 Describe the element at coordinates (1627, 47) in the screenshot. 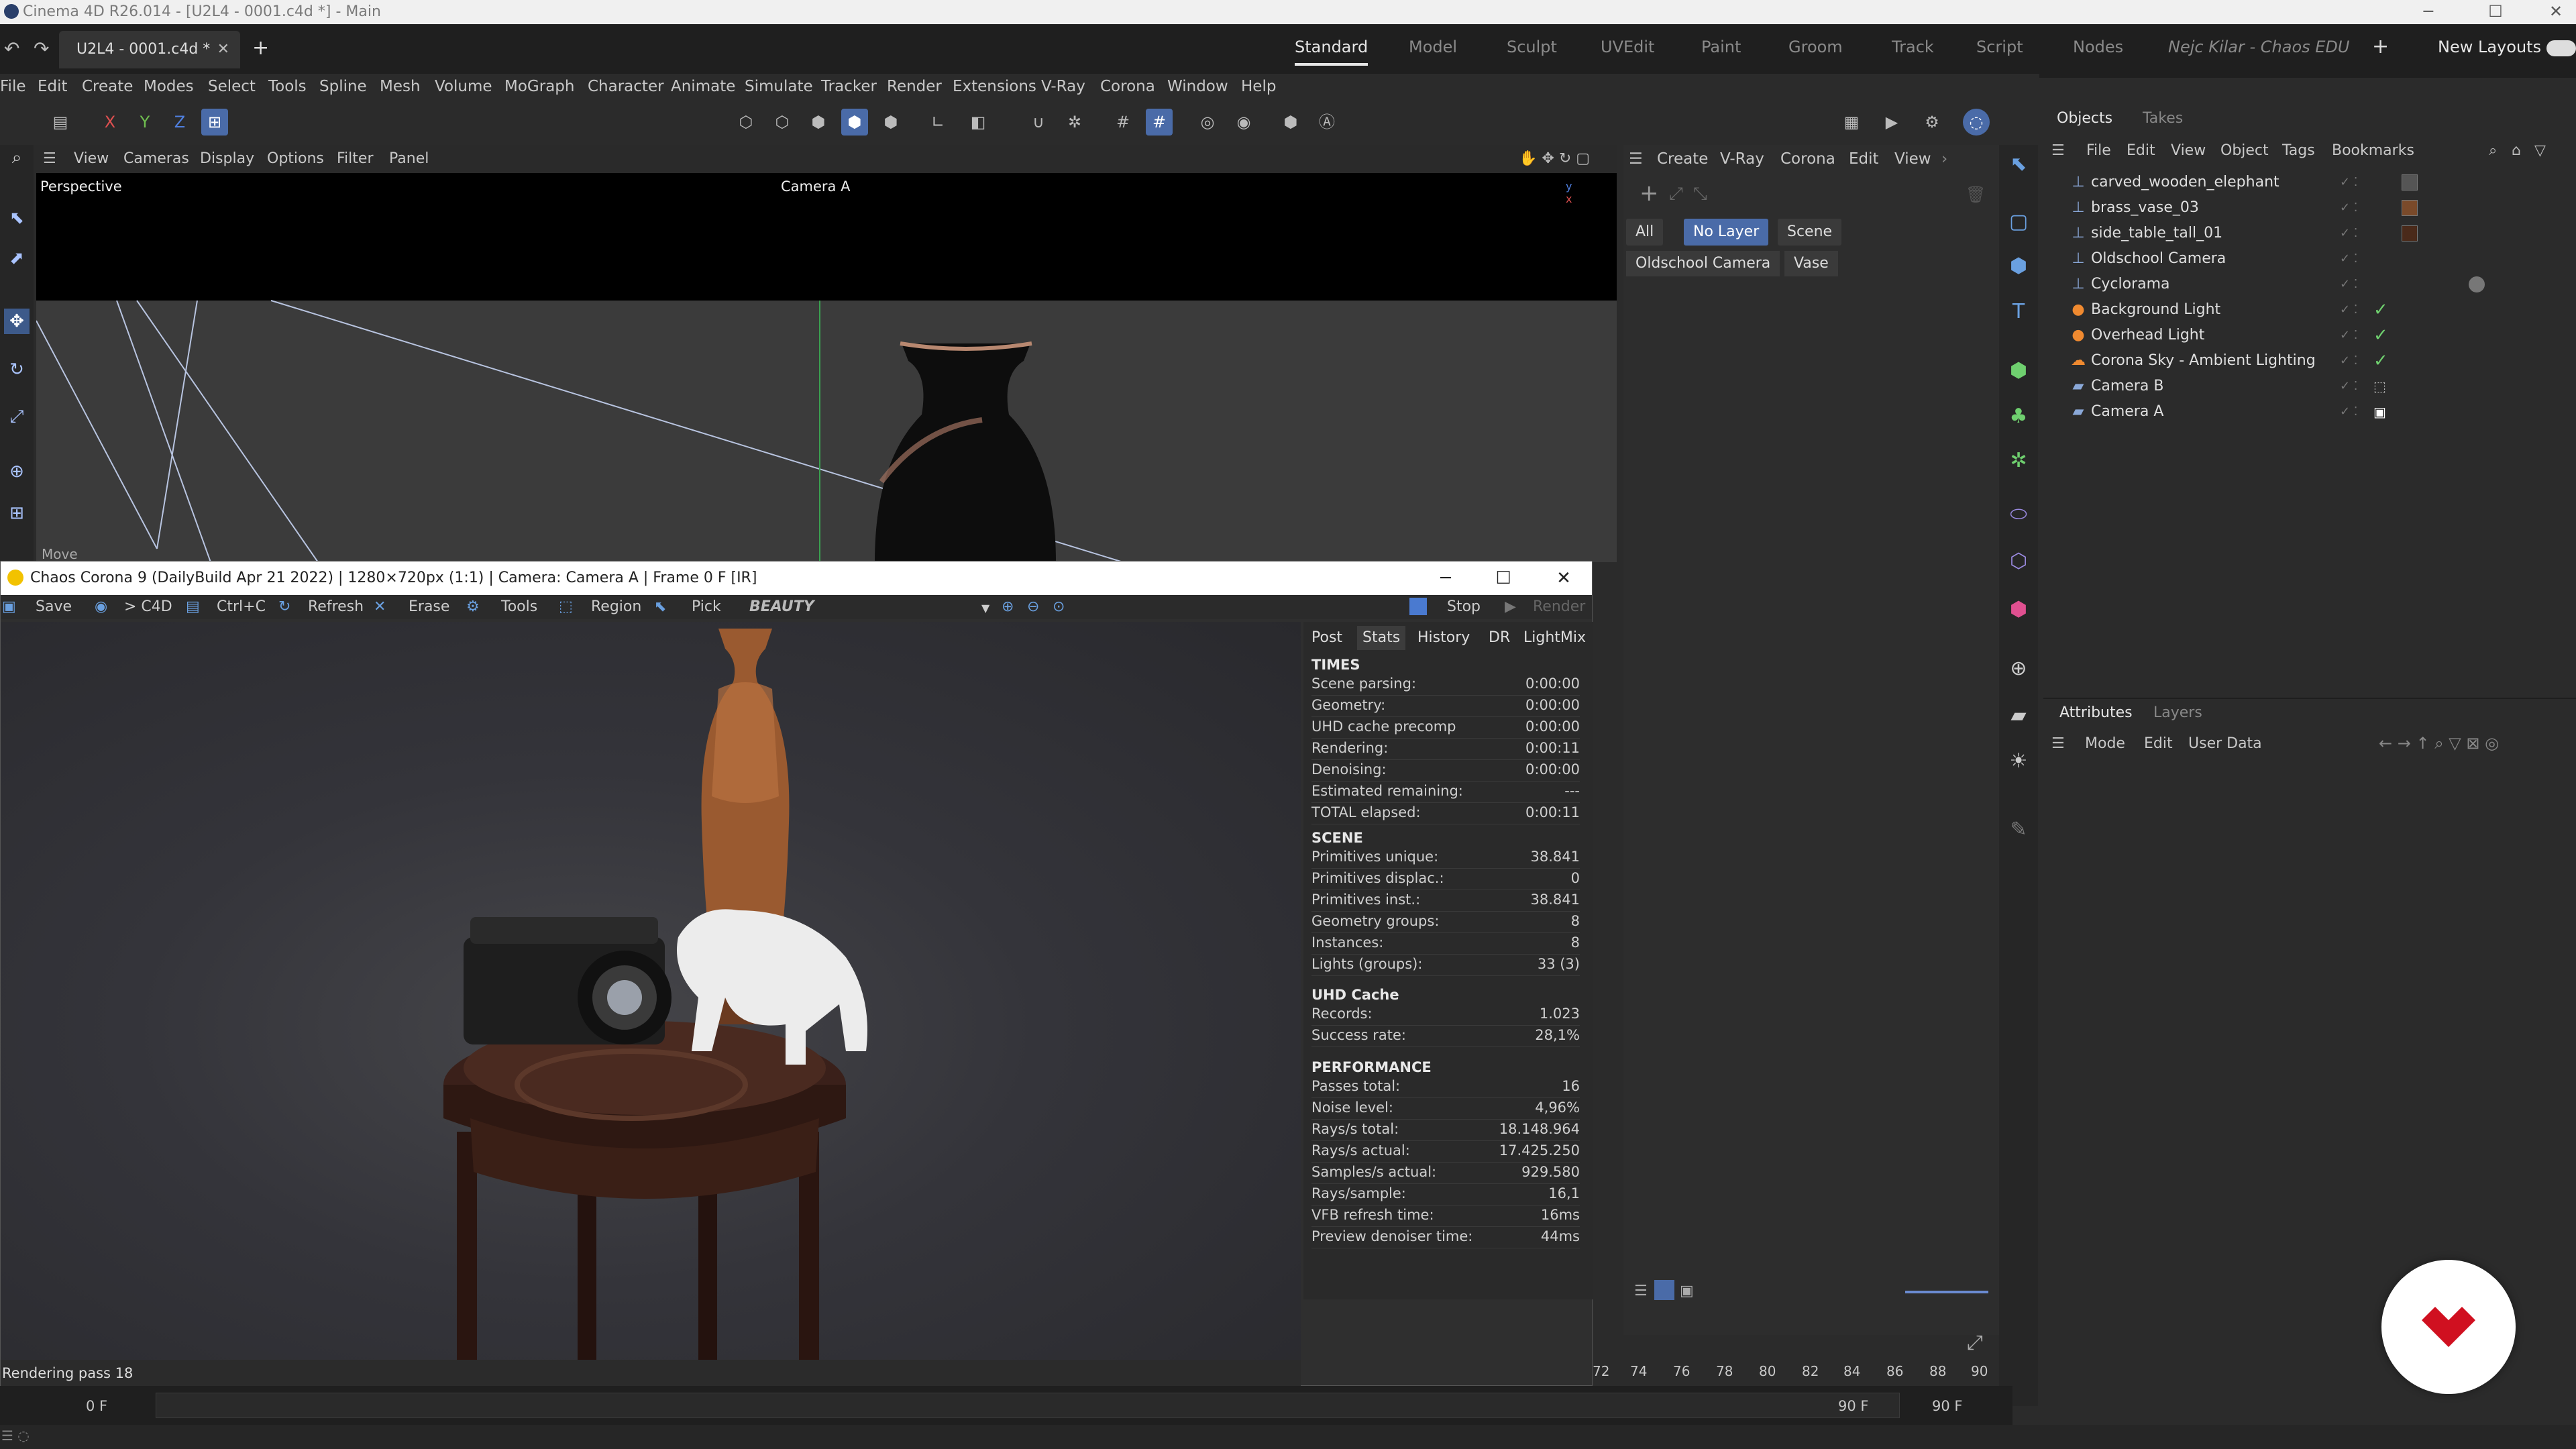

I see `layout-uvedit: UVEdit` at that location.